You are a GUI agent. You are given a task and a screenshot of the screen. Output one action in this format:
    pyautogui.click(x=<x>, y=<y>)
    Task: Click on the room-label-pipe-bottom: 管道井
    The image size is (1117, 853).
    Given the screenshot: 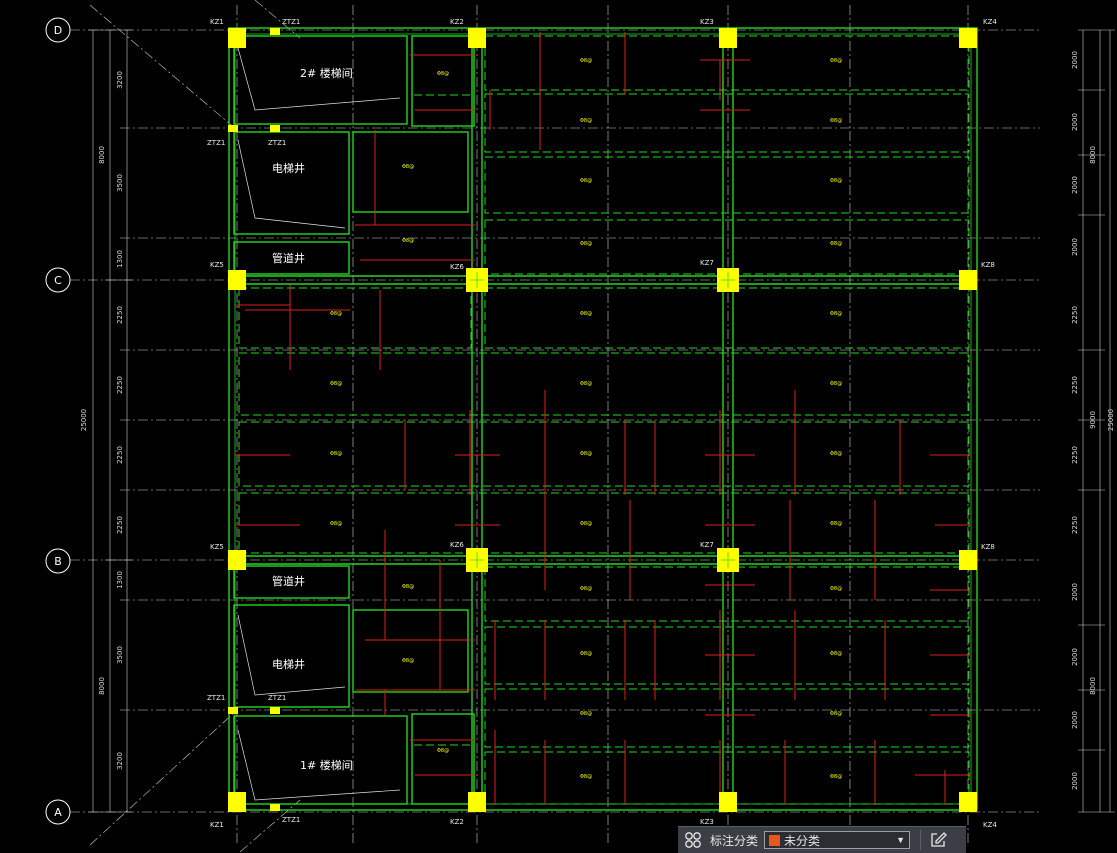 What is the action you would take?
    pyautogui.click(x=288, y=581)
    